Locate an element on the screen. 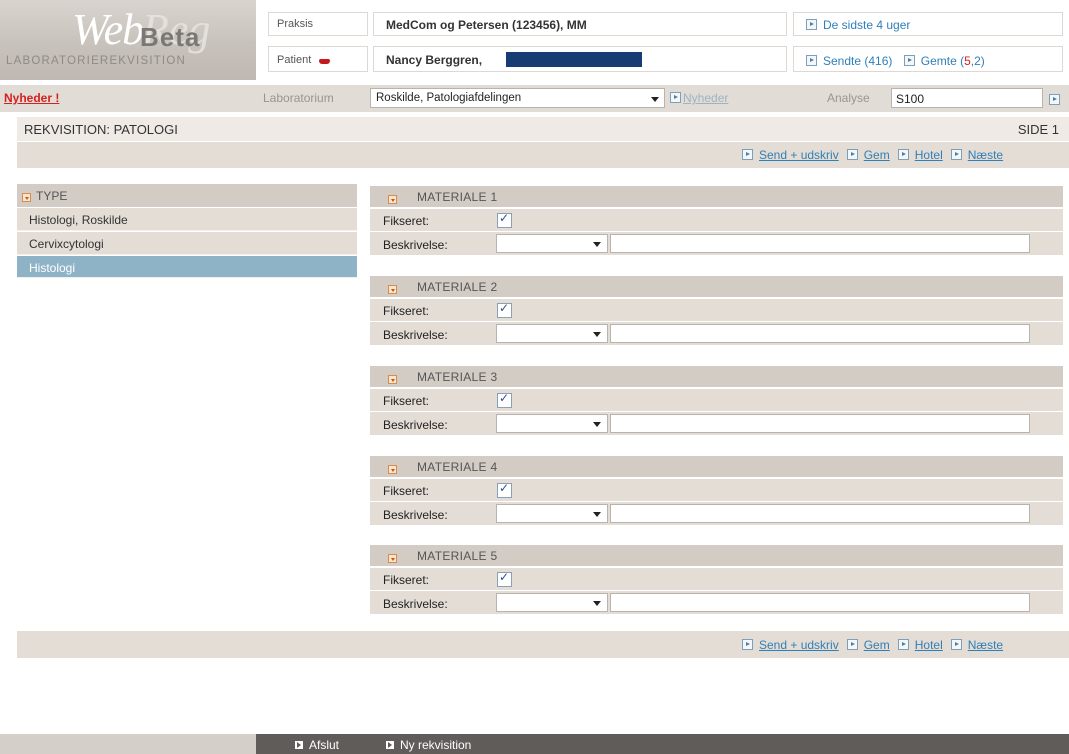  saved-label-suffix: ) is located at coordinates (982, 61).